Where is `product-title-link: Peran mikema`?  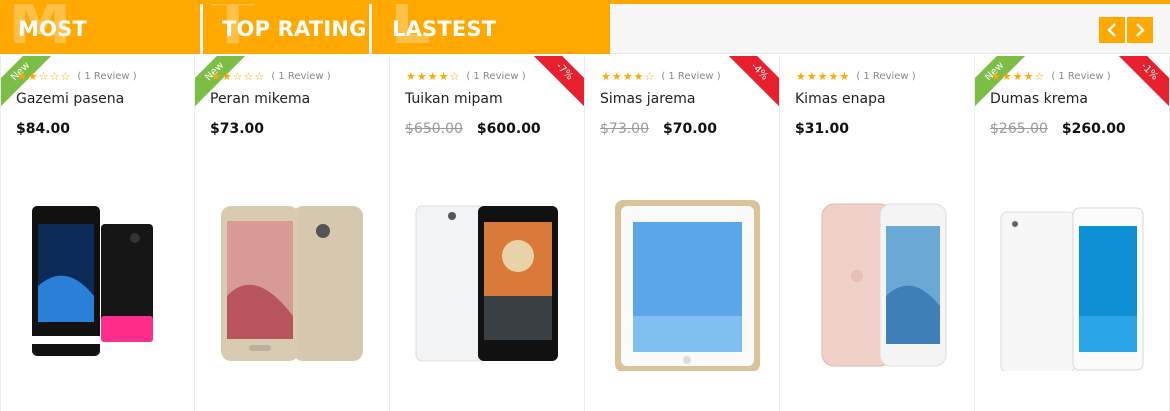
product-title-link: Peran mikema is located at coordinates (260, 99).